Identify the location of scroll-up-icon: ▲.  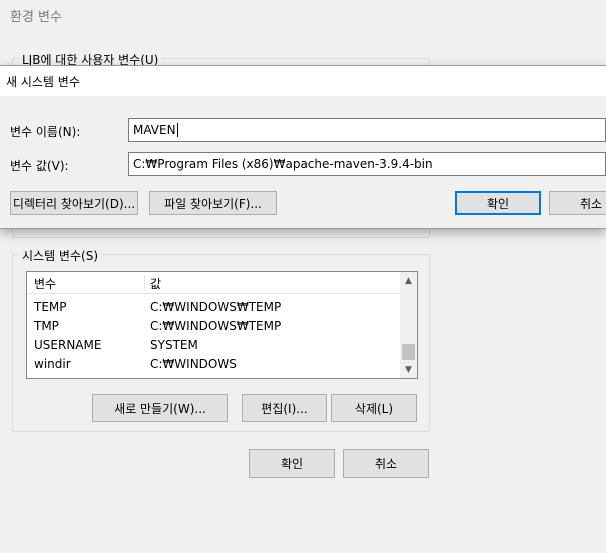
(408, 280).